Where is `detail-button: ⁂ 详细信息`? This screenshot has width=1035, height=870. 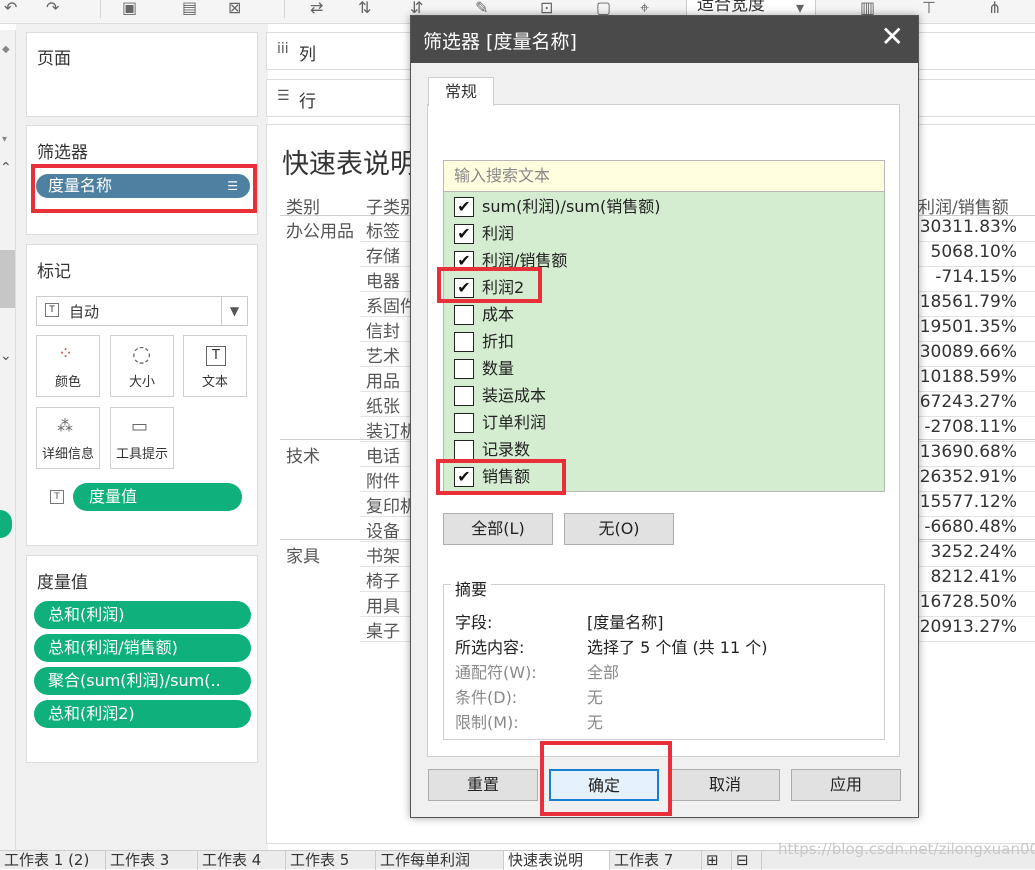 detail-button: ⁂ 详细信息 is located at coordinates (68, 438).